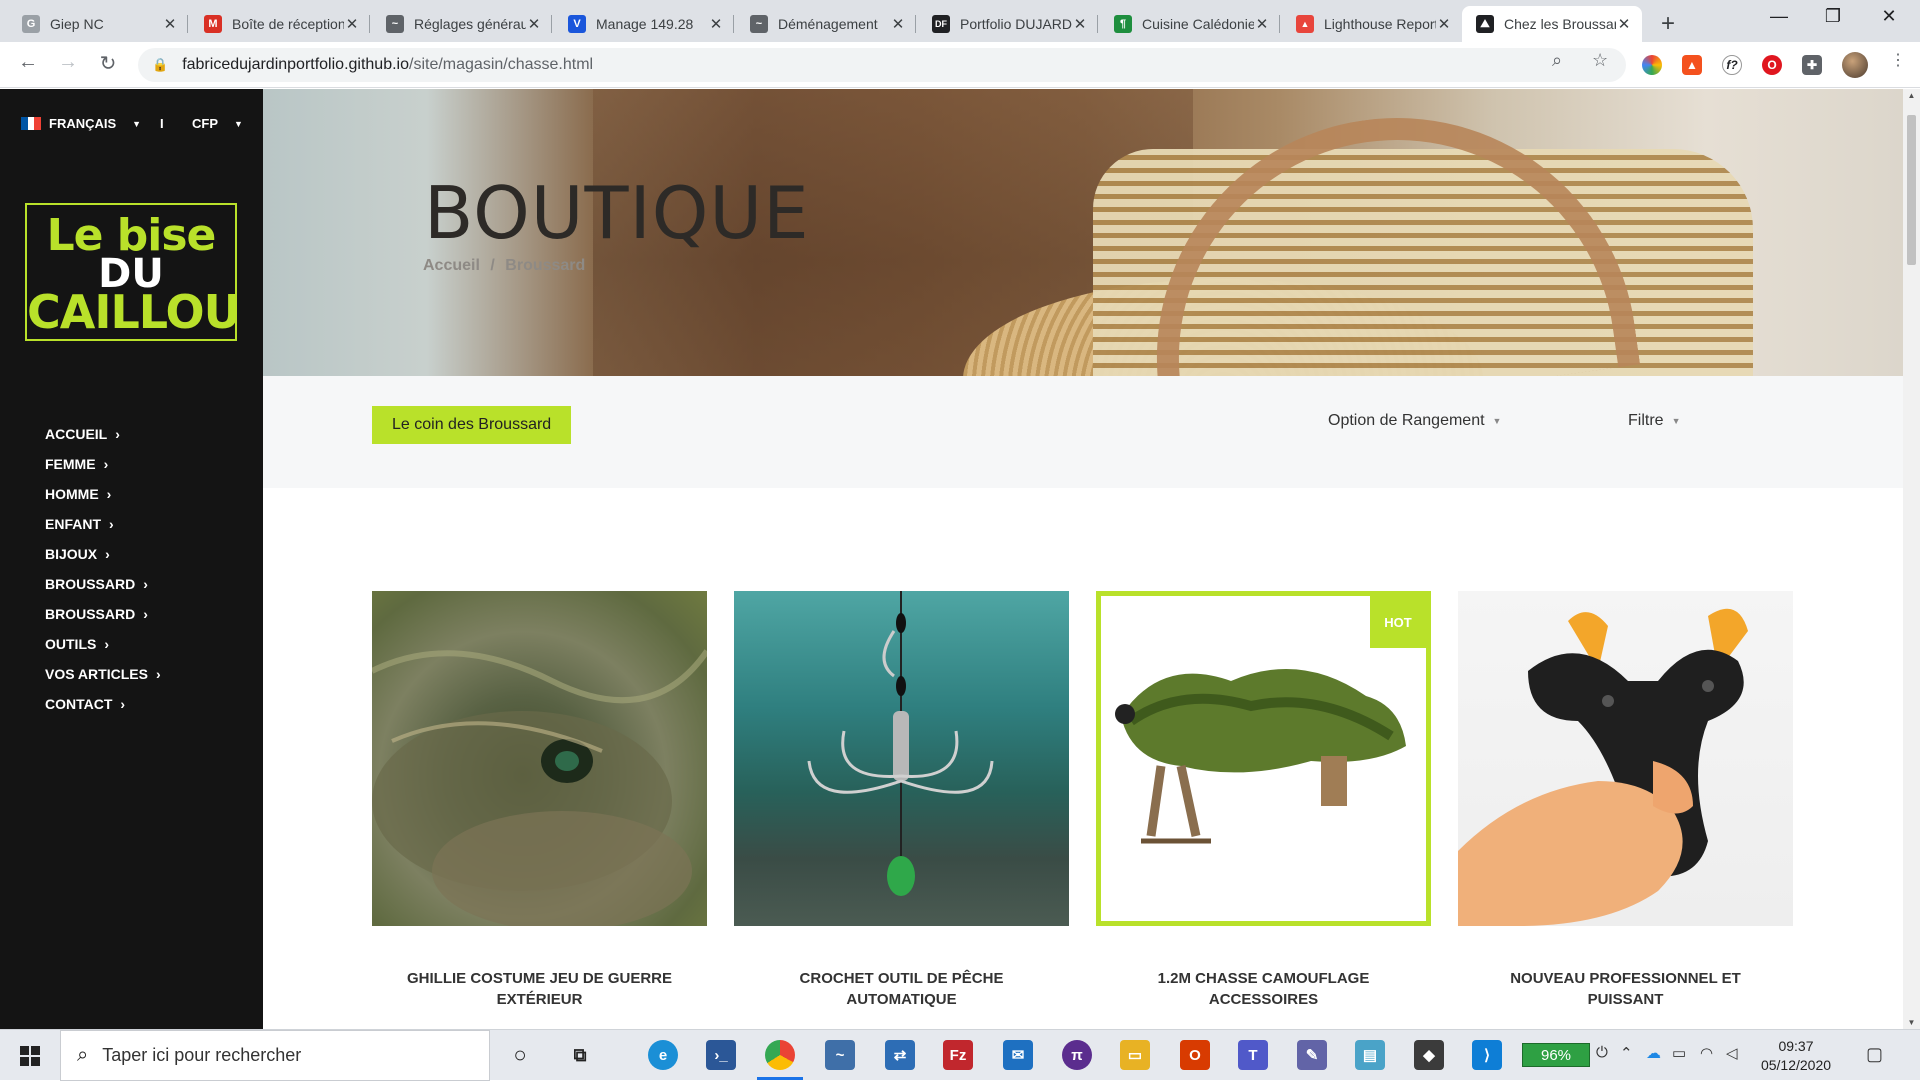 The image size is (1920, 1081). I want to click on file-explorer-icon: ▭, so click(1135, 1055).